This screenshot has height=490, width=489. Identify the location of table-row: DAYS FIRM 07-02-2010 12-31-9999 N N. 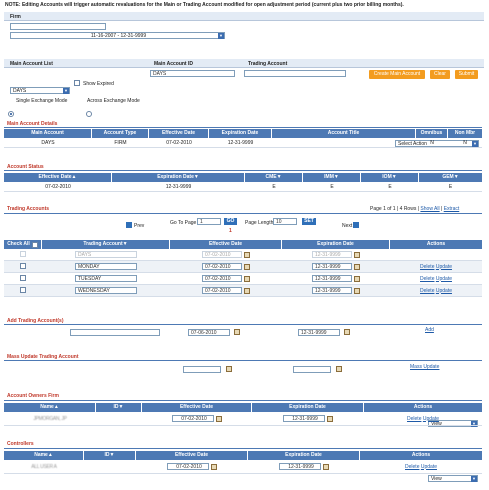
(243, 143).